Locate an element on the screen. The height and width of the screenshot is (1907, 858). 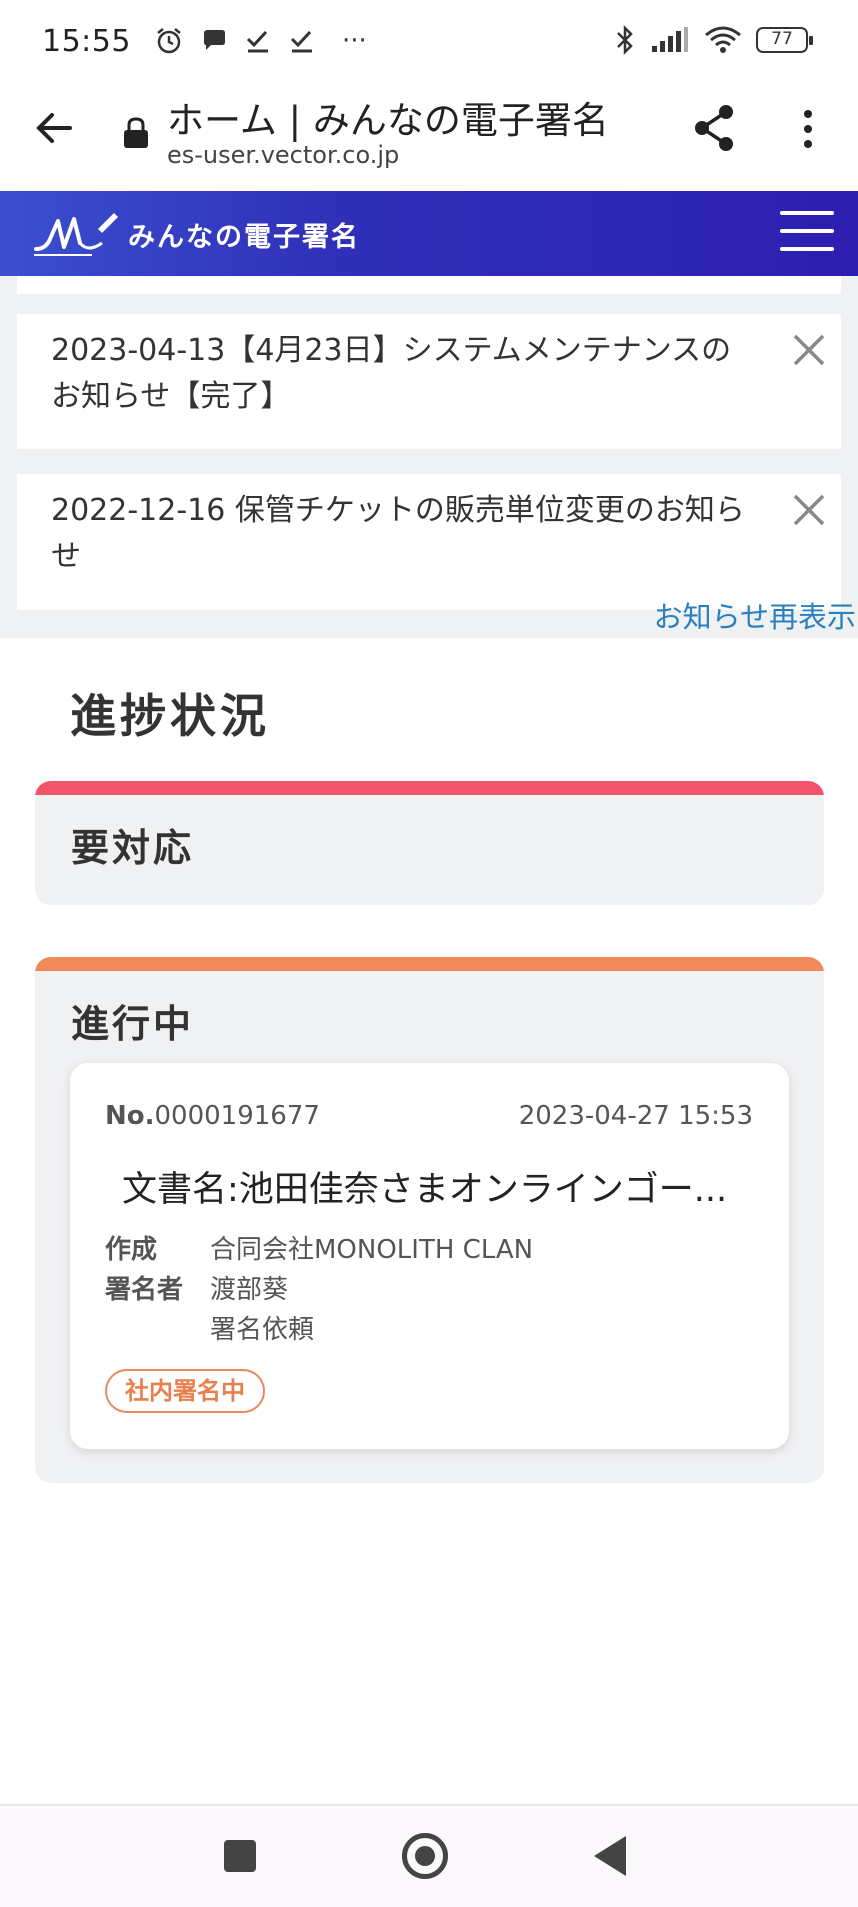
panel-title: 要対応 is located at coordinates (133, 848).